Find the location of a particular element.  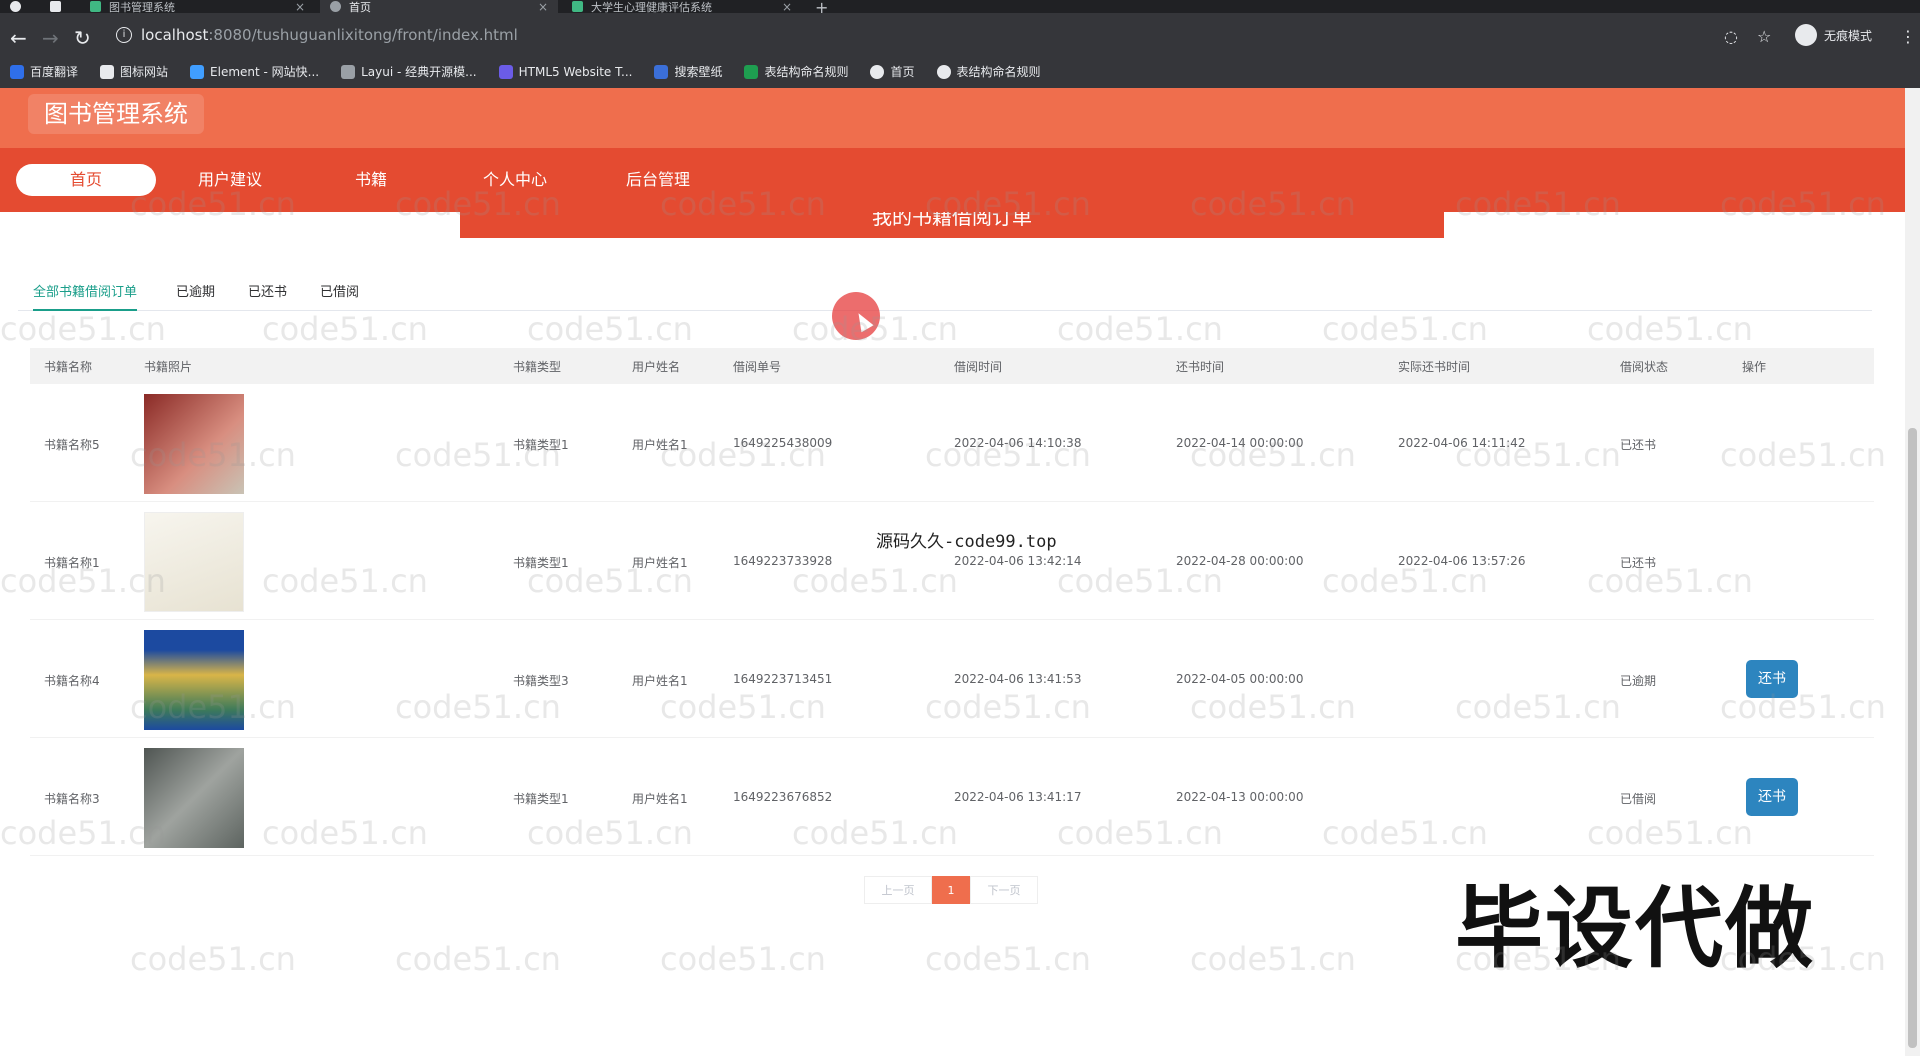

bookmark-label: 搜索壁纸 is located at coordinates (698, 72).